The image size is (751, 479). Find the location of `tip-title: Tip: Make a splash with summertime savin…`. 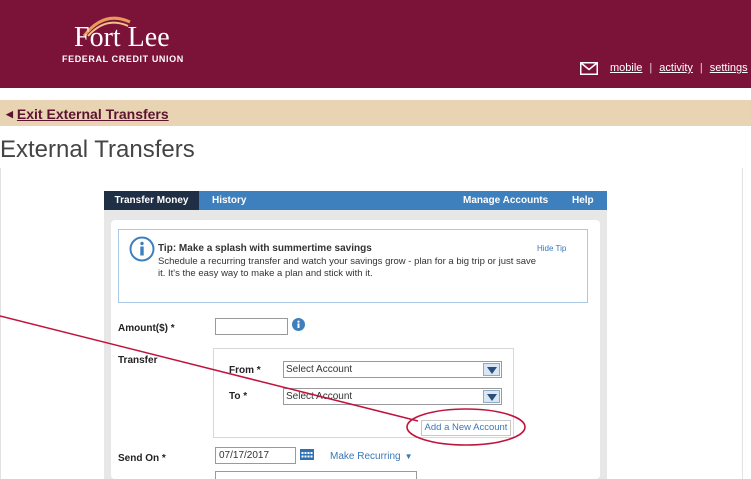

tip-title: Tip: Make a splash with summertime savin… is located at coordinates (265, 248).